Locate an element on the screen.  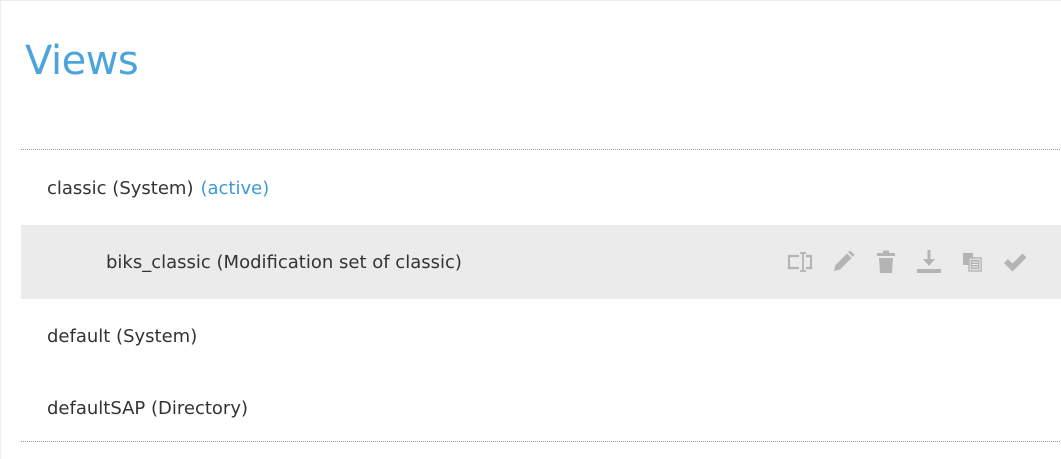
activate-button is located at coordinates (1015, 262).